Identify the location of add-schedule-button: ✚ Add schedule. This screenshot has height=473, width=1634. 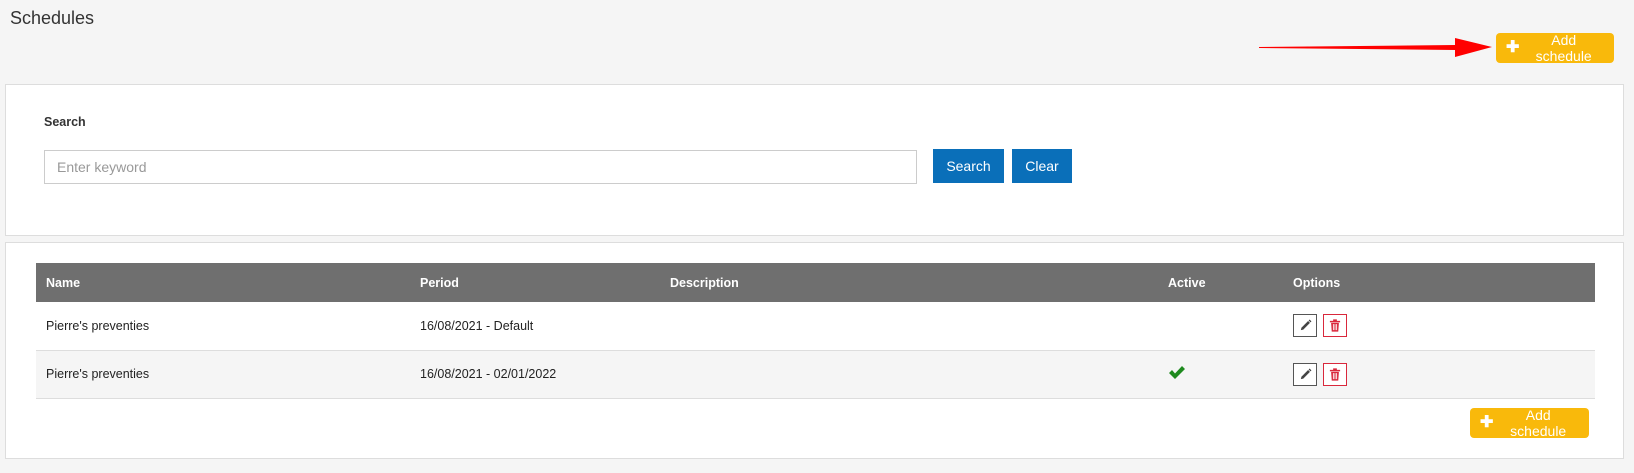
(1555, 48).